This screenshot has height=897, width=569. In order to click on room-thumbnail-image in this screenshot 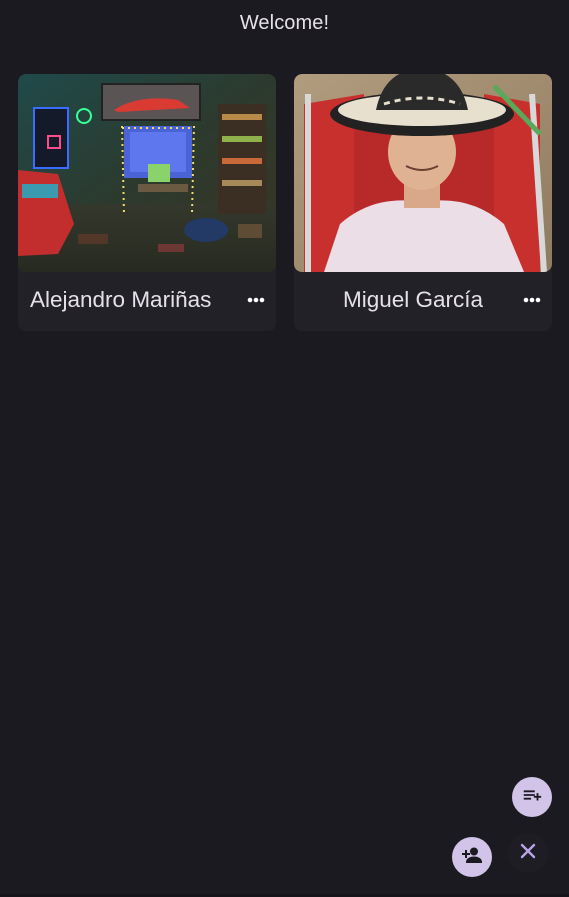, I will do `click(147, 173)`.